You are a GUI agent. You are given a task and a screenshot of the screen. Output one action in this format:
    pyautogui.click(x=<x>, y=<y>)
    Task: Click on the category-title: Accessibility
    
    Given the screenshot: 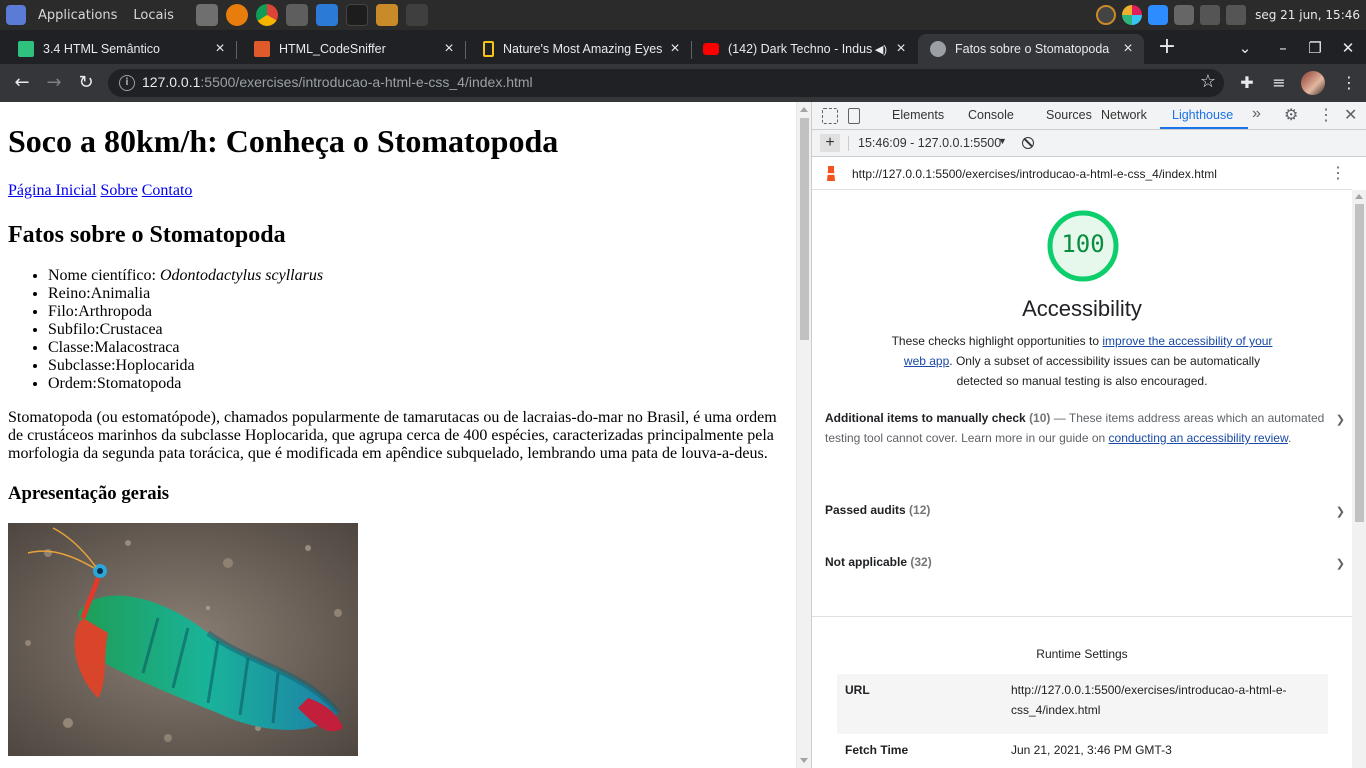 What is the action you would take?
    pyautogui.click(x=1082, y=308)
    